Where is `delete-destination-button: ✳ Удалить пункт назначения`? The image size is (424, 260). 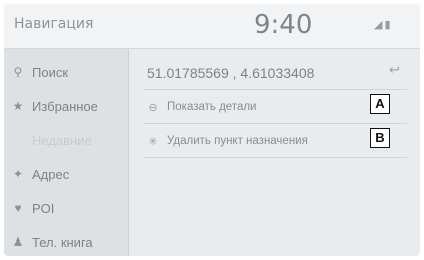
delete-destination-button: ✳ Удалить пункт назначения is located at coordinates (226, 141).